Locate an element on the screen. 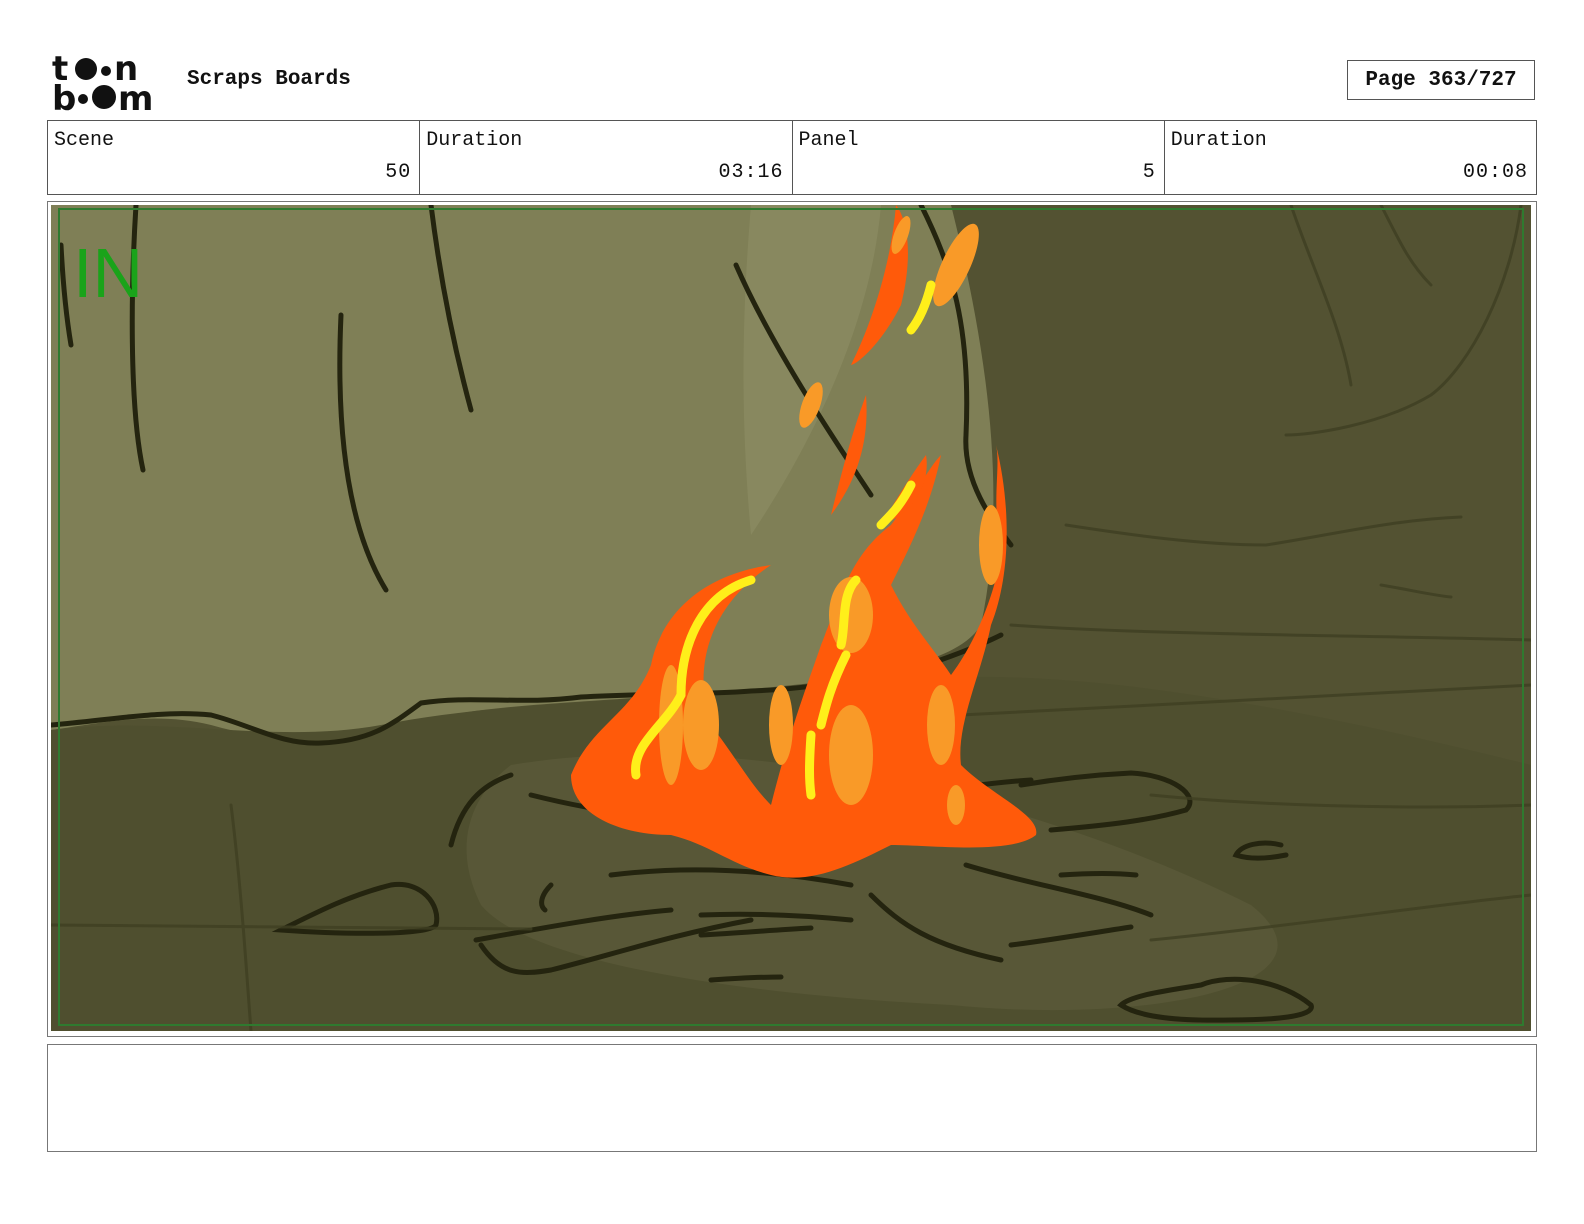 The width and height of the screenshot is (1584, 1224). panel-label: Panel is located at coordinates (828, 140).